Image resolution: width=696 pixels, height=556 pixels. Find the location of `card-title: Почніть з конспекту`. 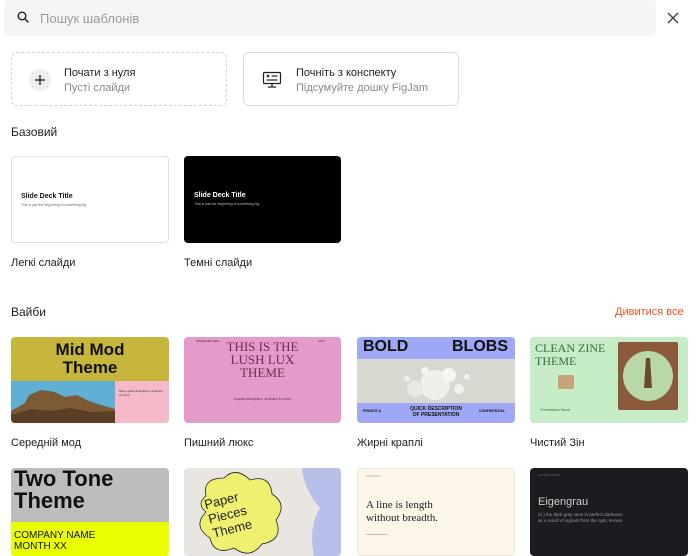

card-title: Почніть з конспекту is located at coordinates (346, 73).